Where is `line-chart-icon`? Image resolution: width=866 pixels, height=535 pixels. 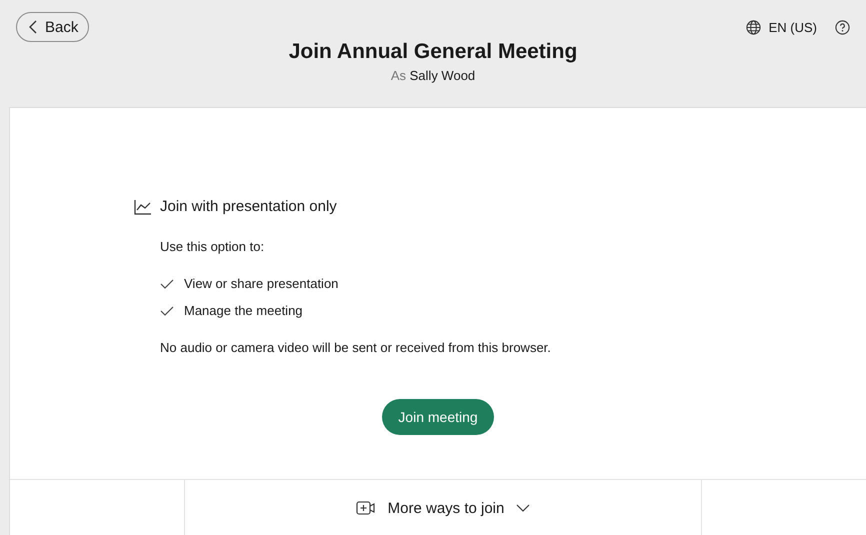
line-chart-icon is located at coordinates (143, 206).